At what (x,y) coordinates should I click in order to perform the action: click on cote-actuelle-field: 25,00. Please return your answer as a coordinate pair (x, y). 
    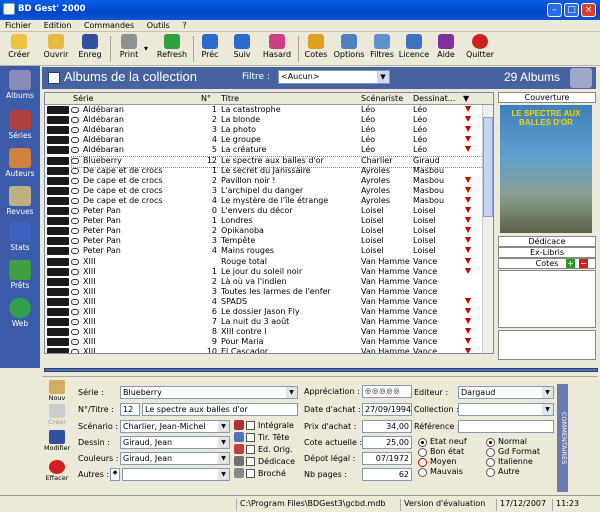
    Looking at the image, I should click on (387, 442).